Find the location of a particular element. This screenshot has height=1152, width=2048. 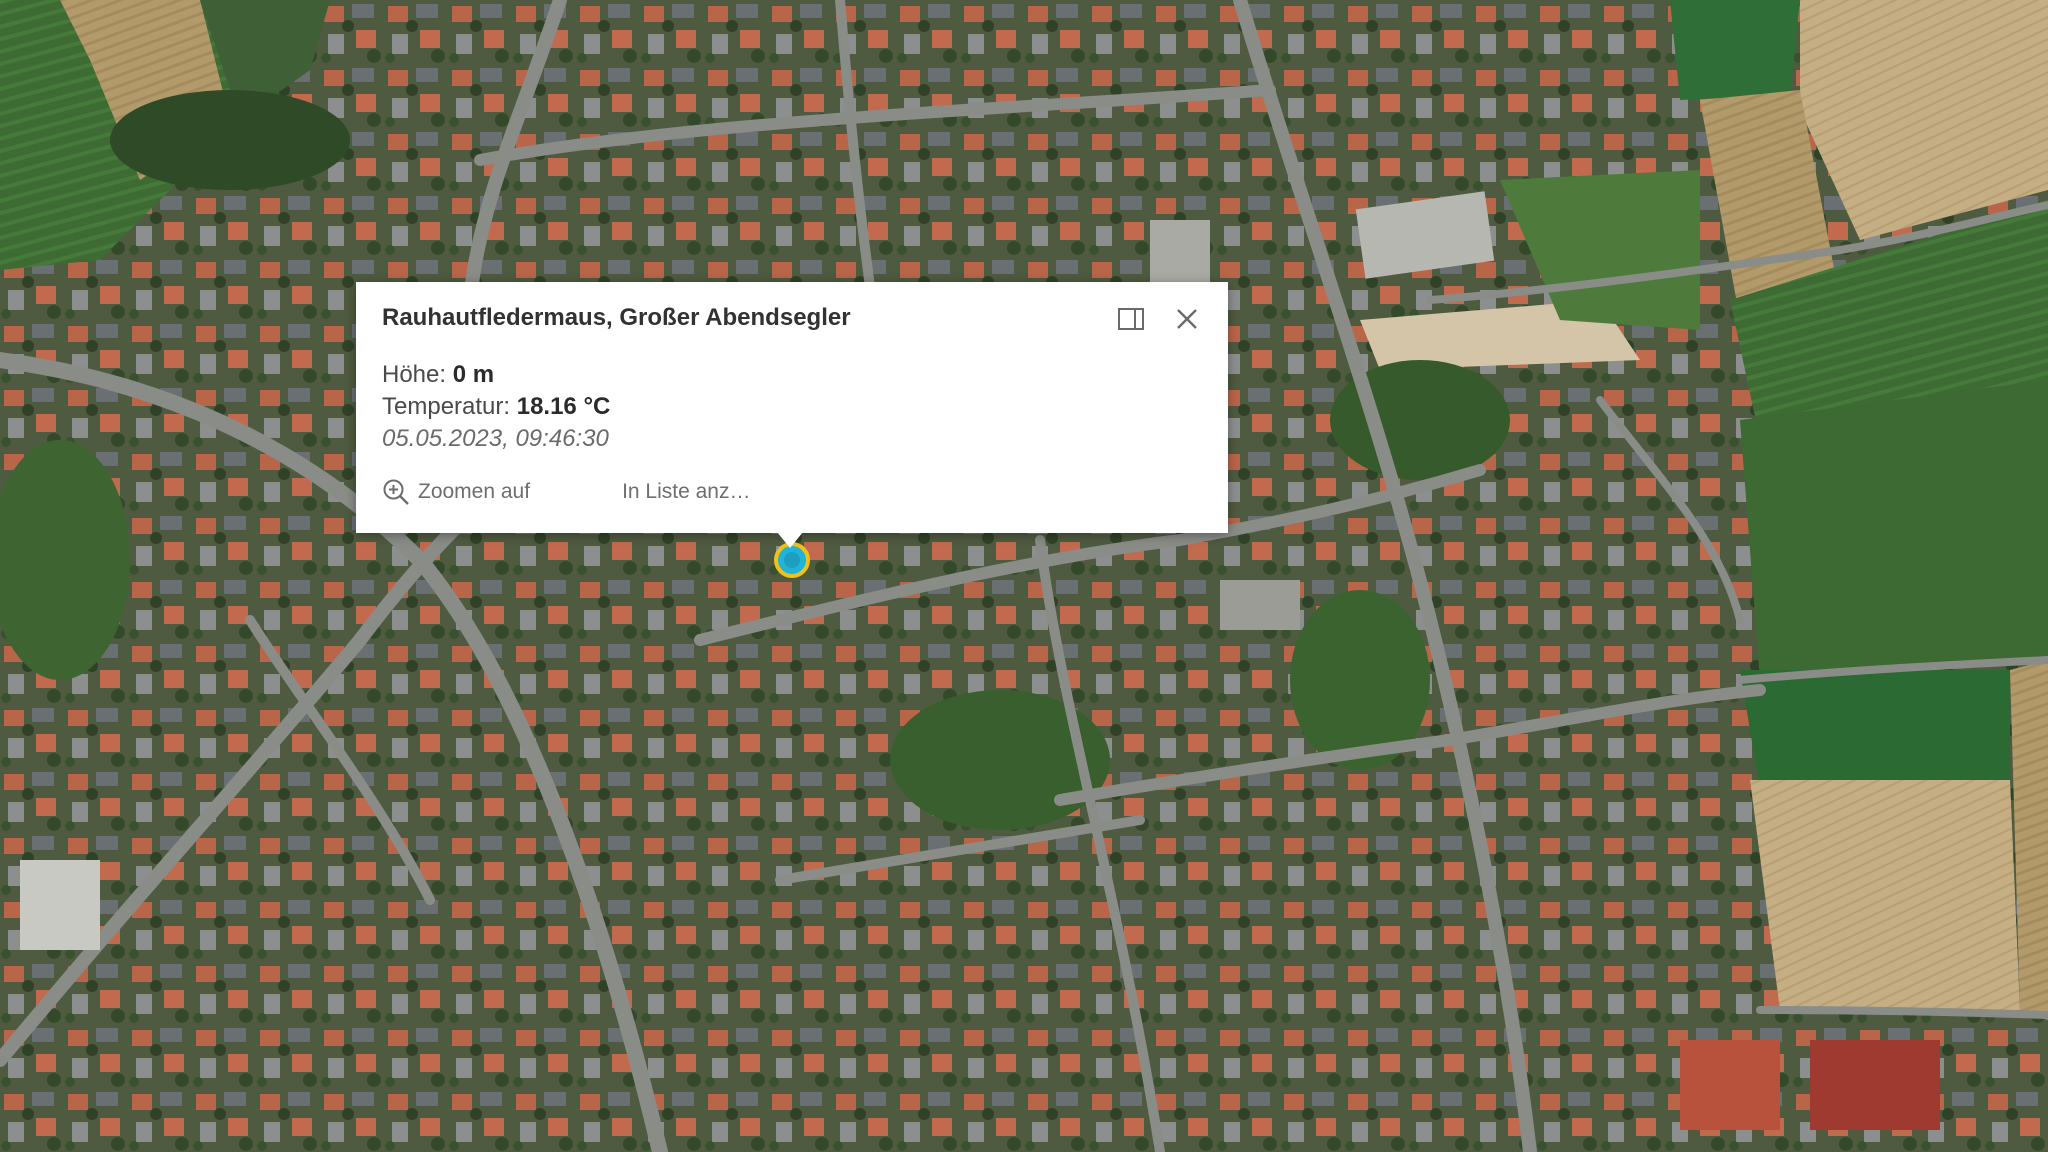

timestamp: 05.05.2023, 09:46:30 is located at coordinates (495, 438).